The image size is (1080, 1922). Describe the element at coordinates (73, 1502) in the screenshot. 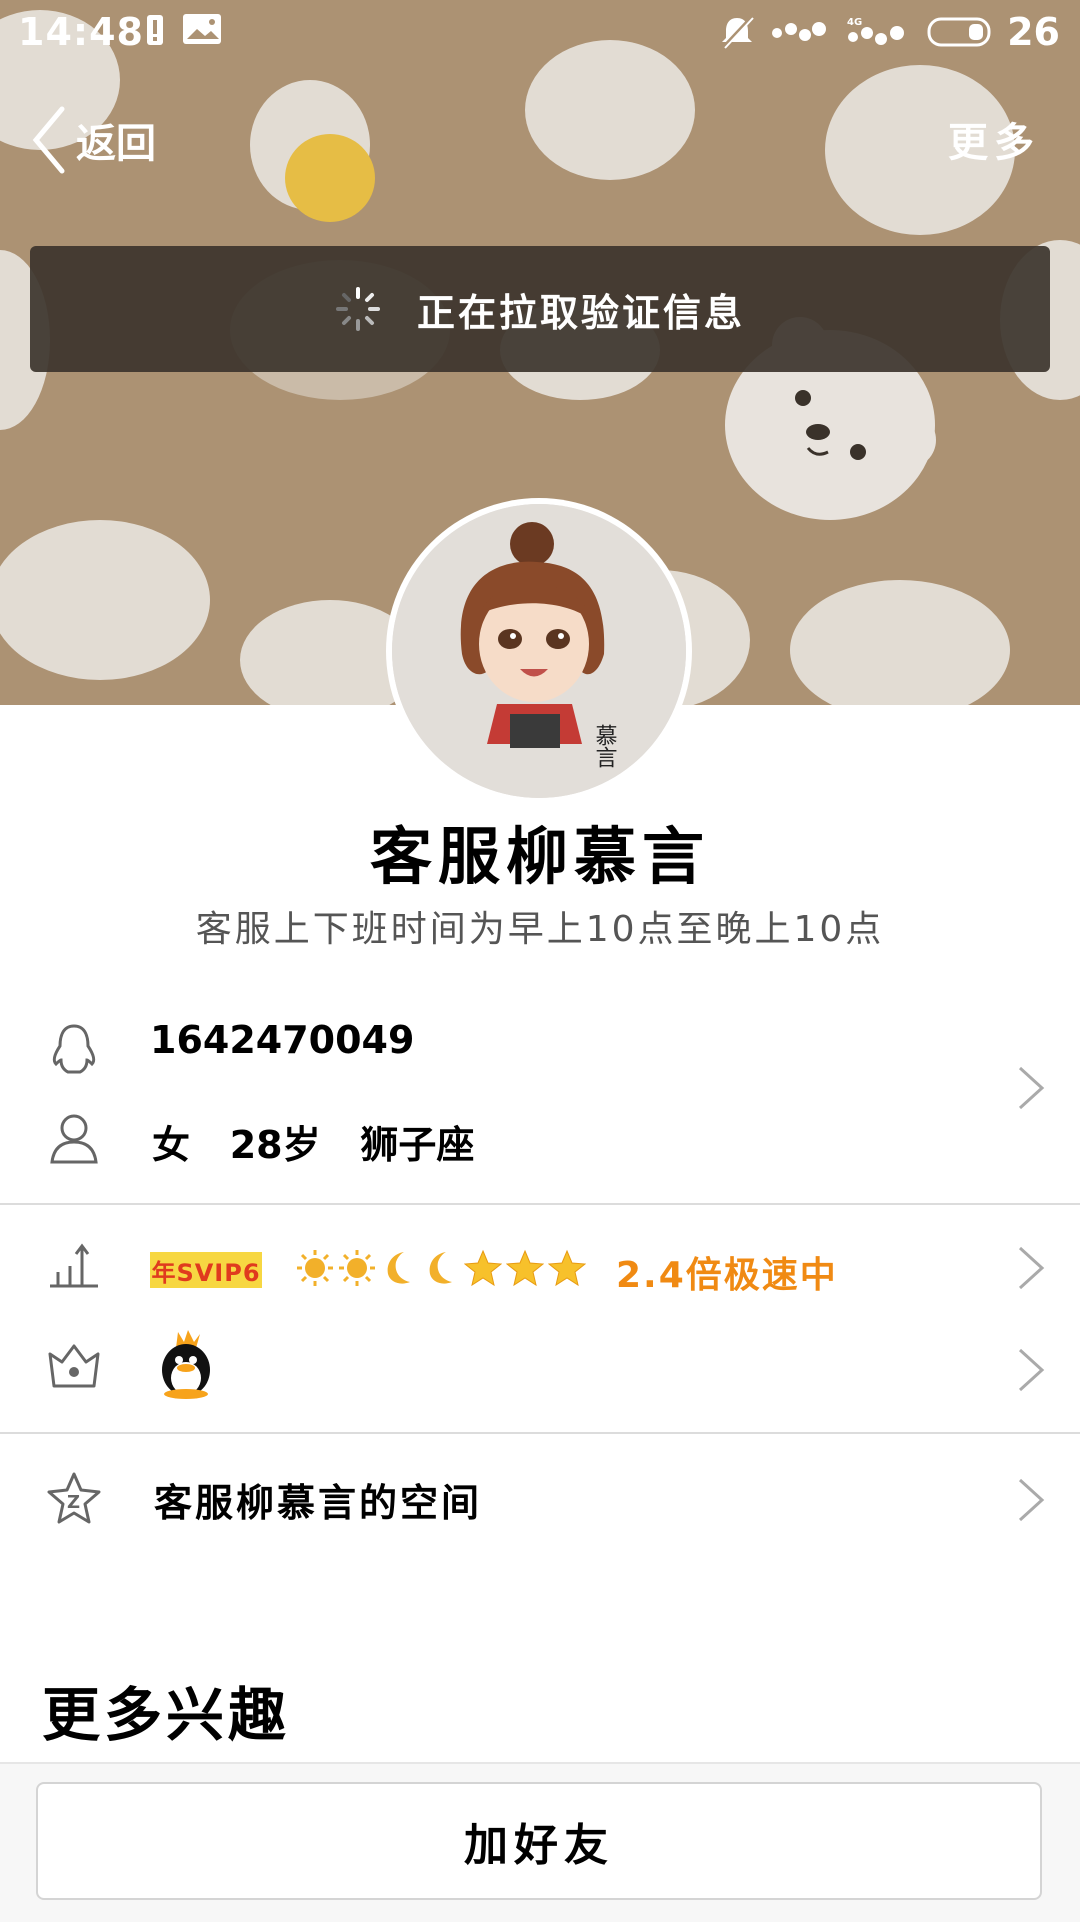

I see `svg-text: Z` at that location.